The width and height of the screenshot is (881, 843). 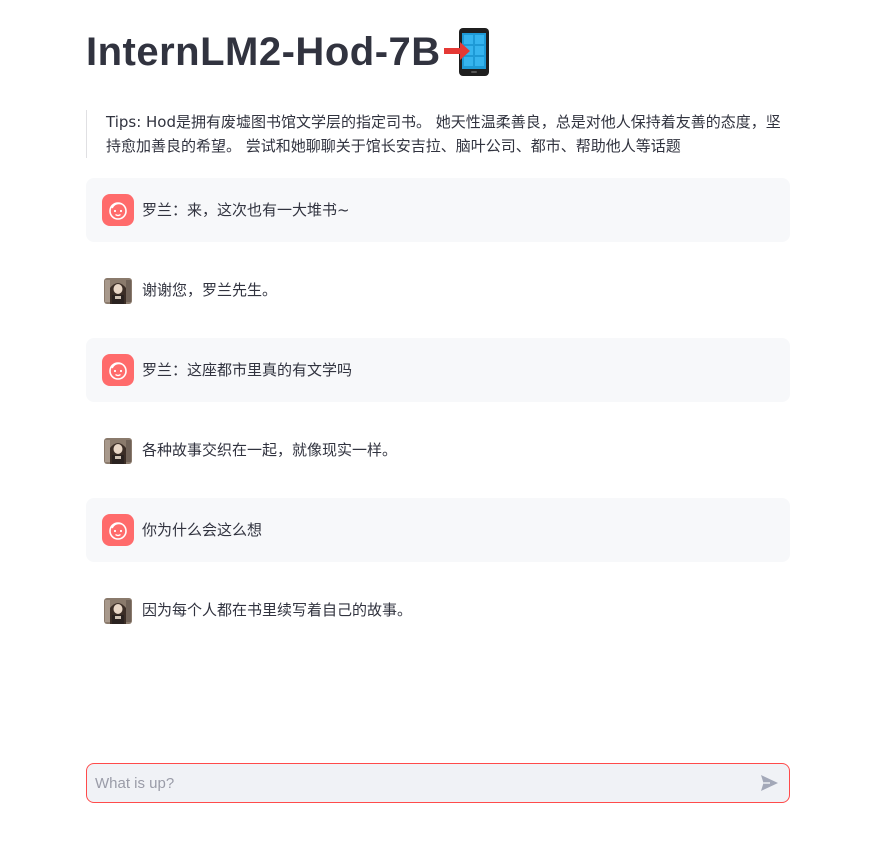 I want to click on page-title: InternLM2-Hod-7B, so click(x=263, y=51).